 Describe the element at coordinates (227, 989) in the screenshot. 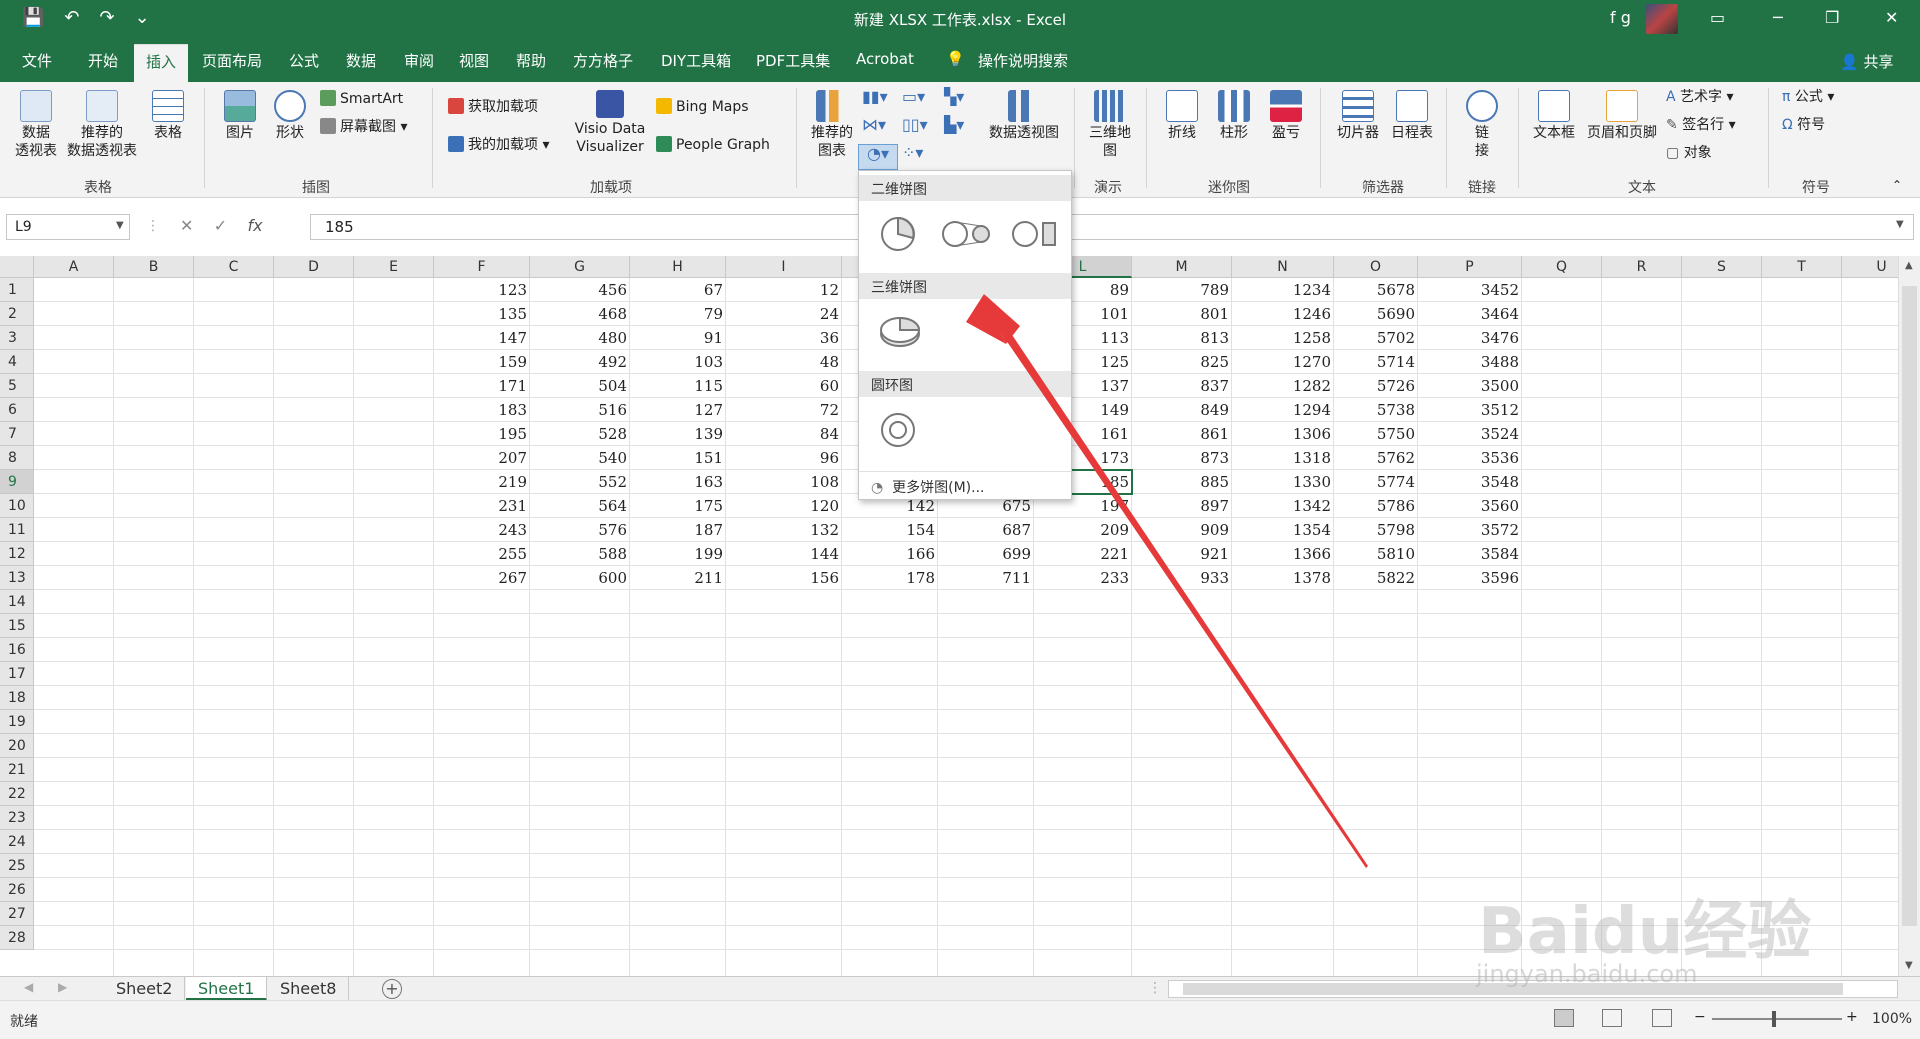

I see `sheet-tab-sheet1: Sheet1` at that location.